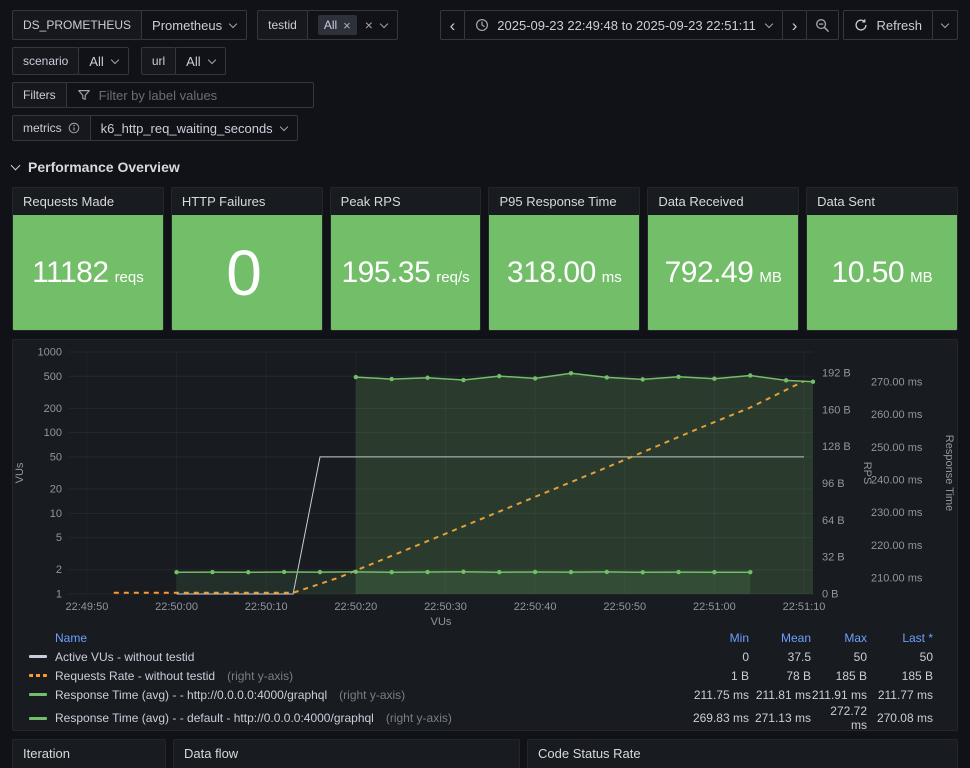  I want to click on time-shift-forward-button: ›, so click(794, 25).